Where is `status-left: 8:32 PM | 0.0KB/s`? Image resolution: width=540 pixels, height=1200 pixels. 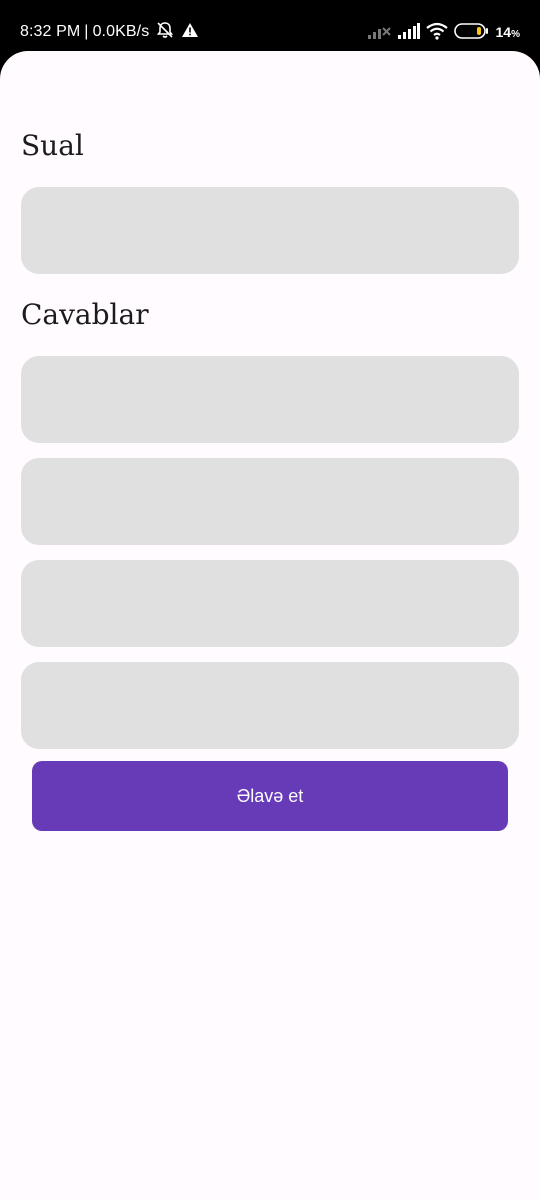
status-left: 8:32 PM | 0.0KB/s is located at coordinates (109, 32).